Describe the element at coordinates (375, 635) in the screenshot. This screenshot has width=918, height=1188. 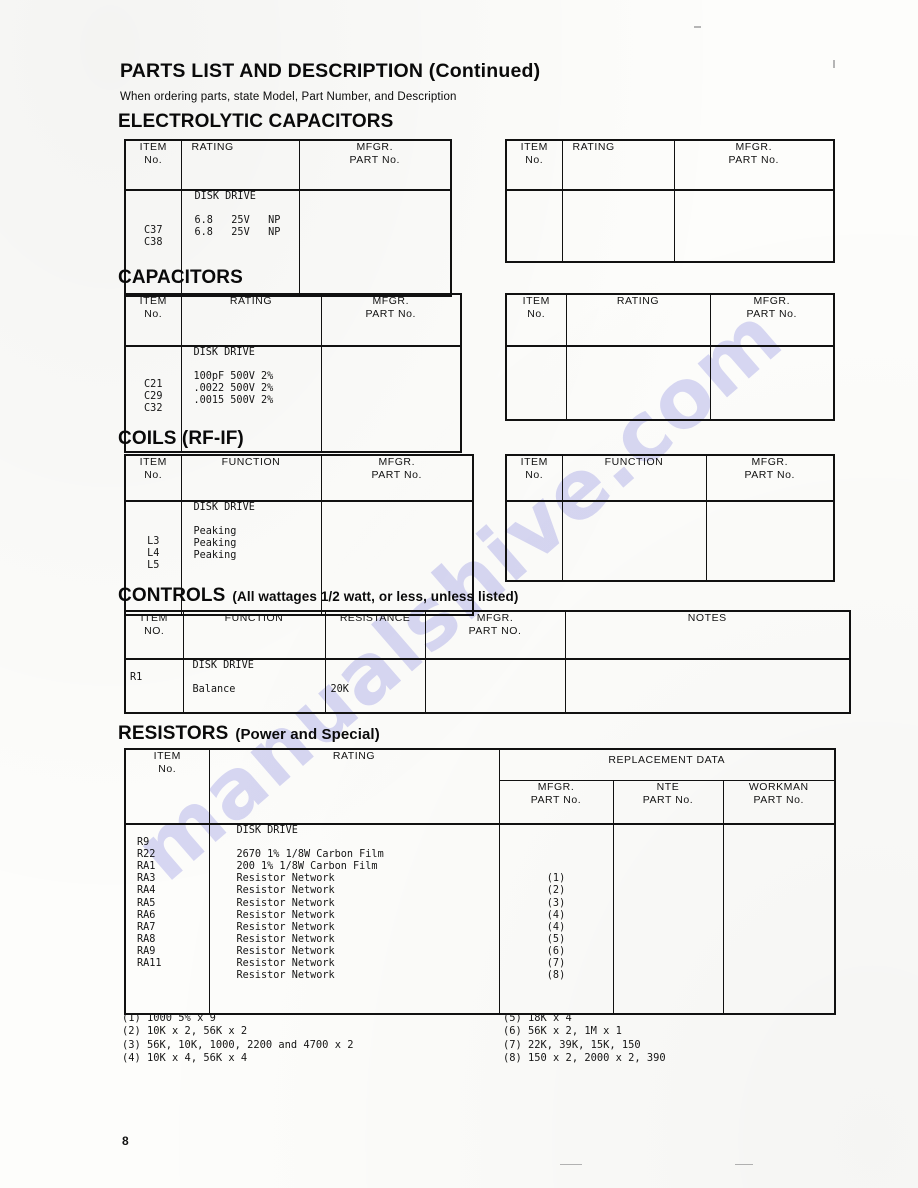
I see `col-header-resistance: RESISTANCE` at that location.